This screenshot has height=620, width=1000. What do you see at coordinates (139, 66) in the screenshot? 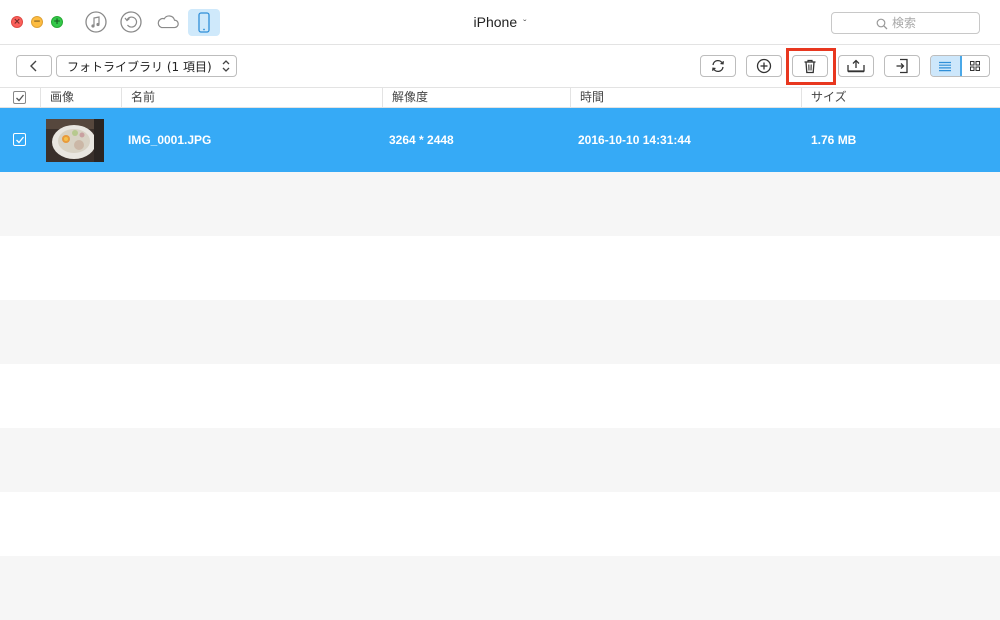
I see `library-select-label: フォトライブラリ (1 項目)` at bounding box center [139, 66].